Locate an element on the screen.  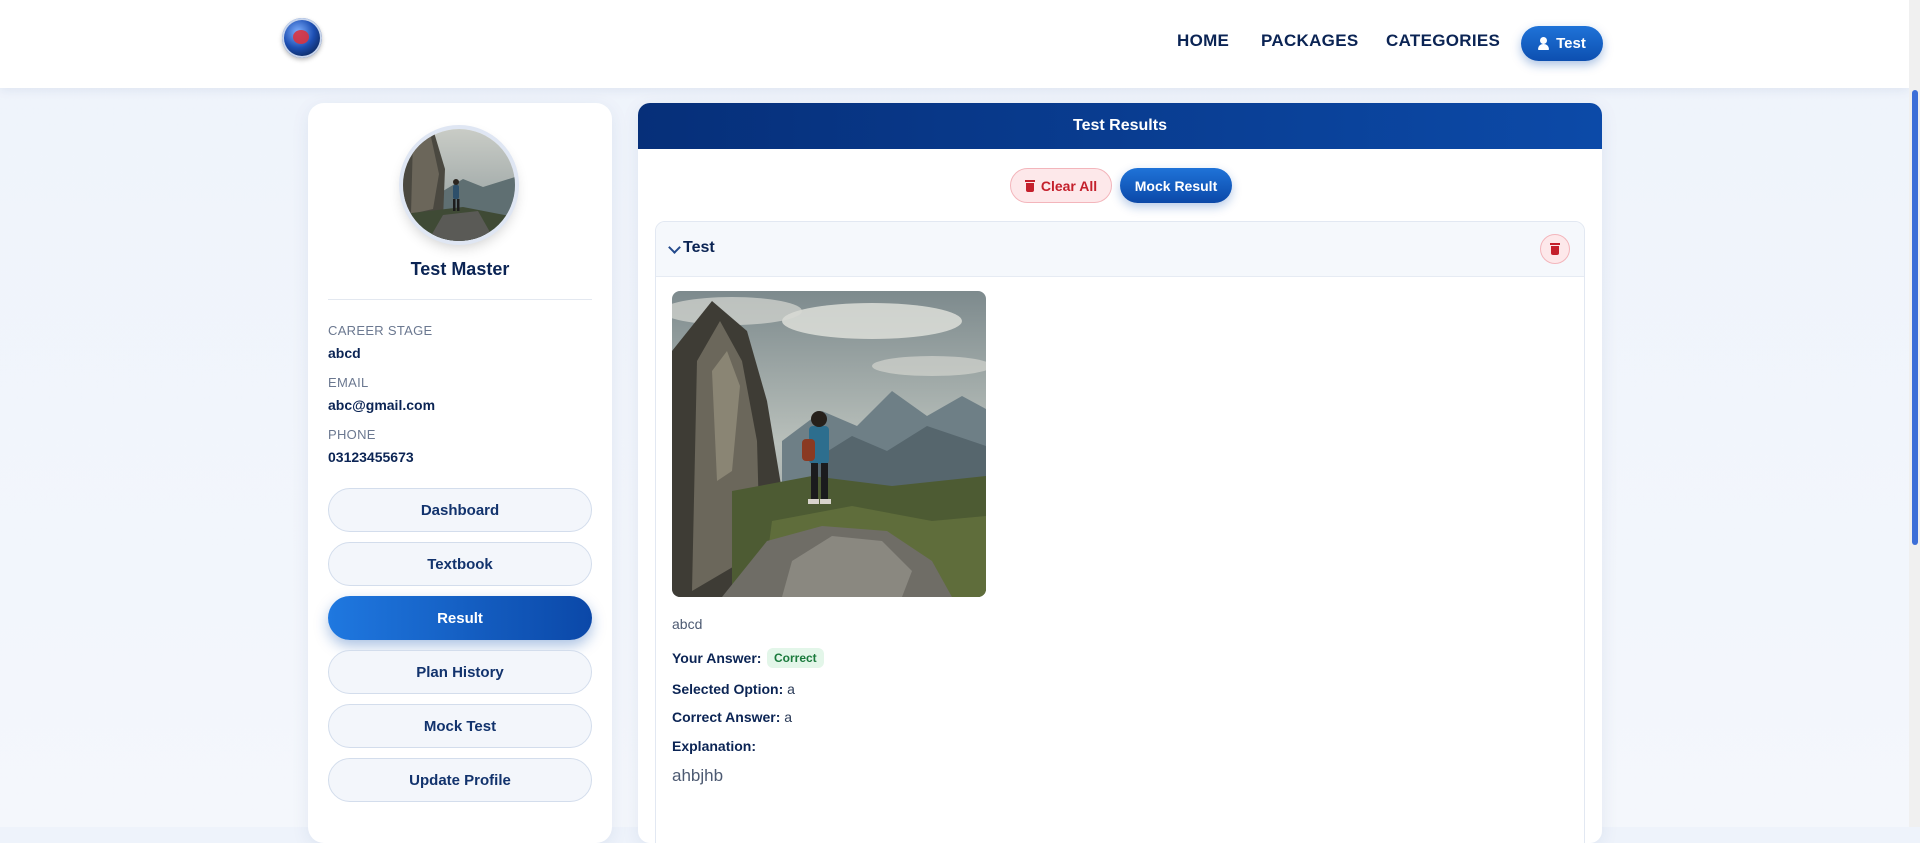
accordion-header: Test is located at coordinates (1120, 249).